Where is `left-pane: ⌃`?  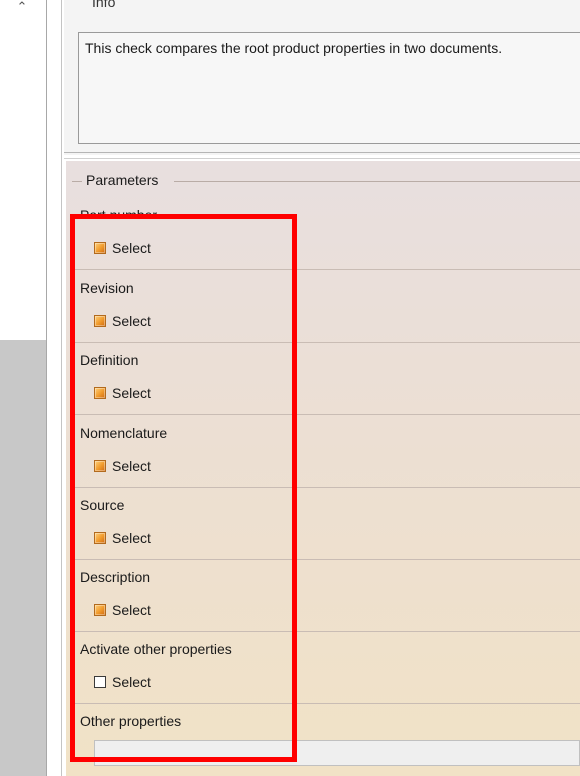
left-pane: ⌃ is located at coordinates (23, 388).